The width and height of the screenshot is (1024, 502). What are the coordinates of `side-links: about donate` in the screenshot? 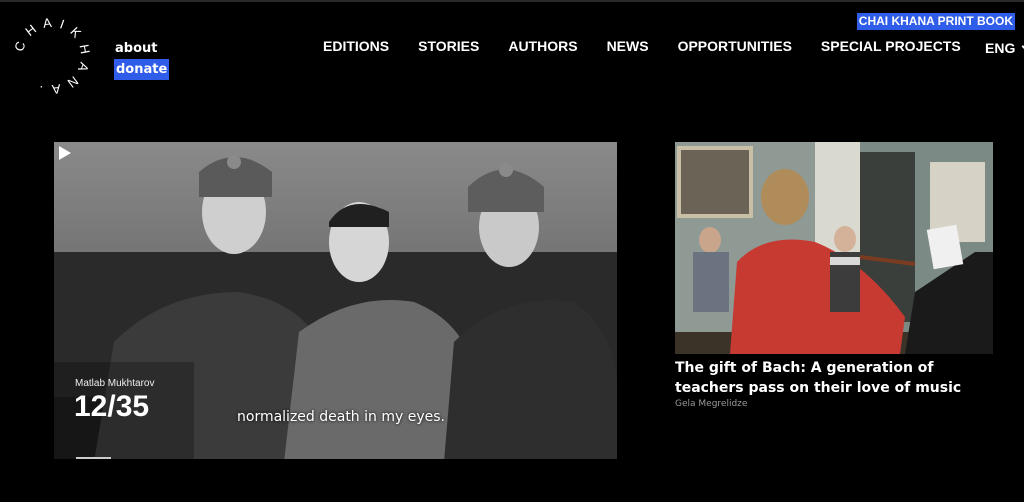 It's located at (142, 59).